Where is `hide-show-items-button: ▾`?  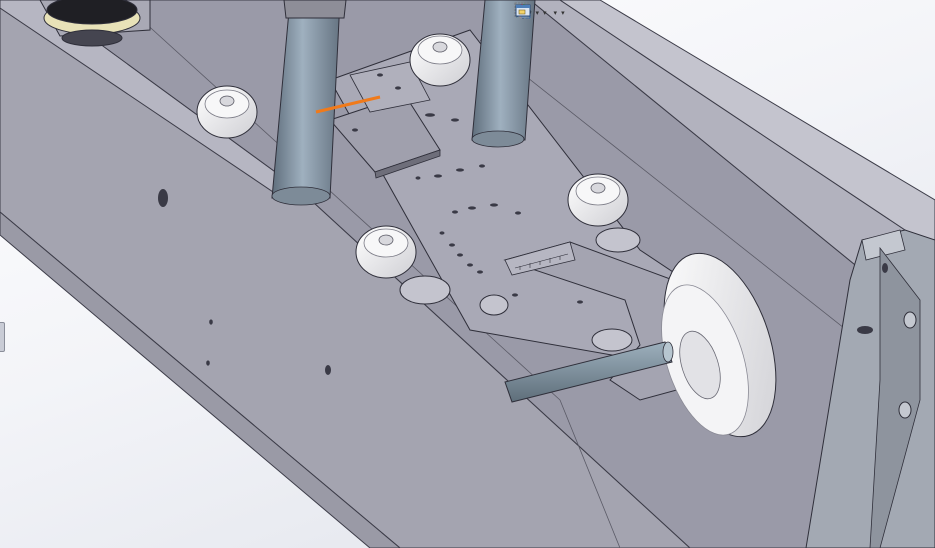
hide-show-items-button: ▾ is located at coordinates (531, 13).